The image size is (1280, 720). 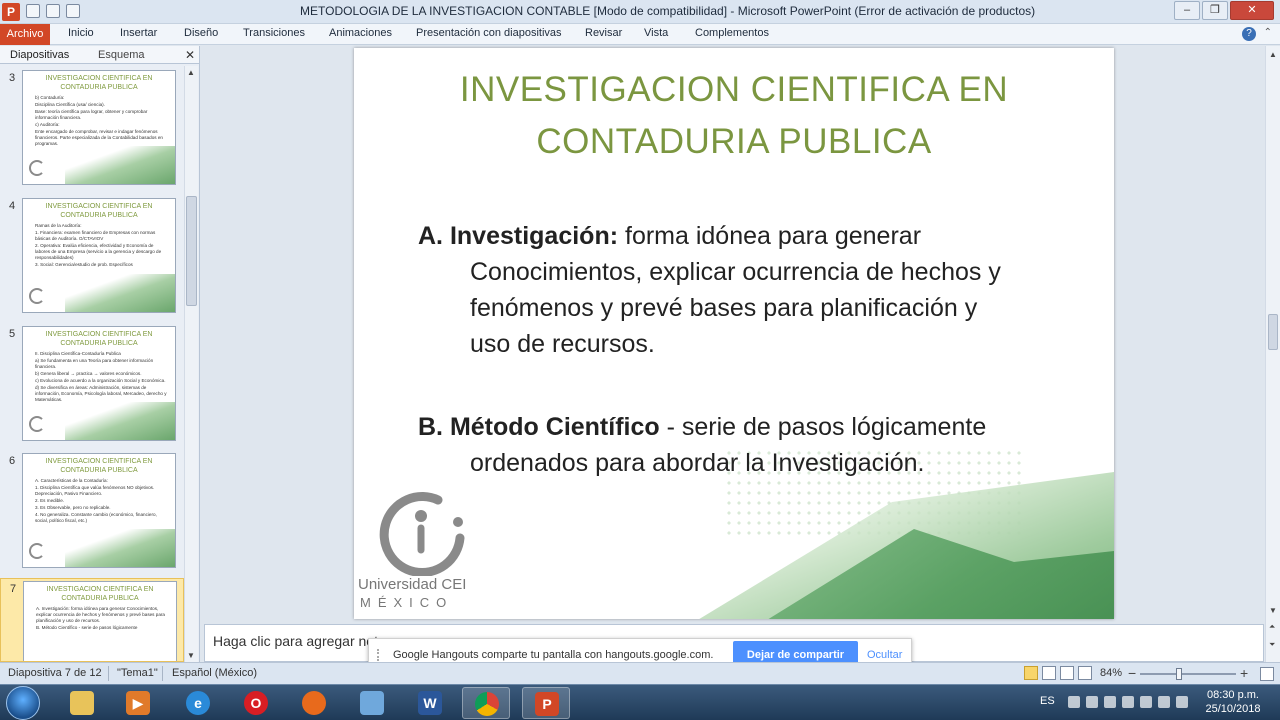 What do you see at coordinates (82, 703) in the screenshot?
I see `explorer-folder-icon` at bounding box center [82, 703].